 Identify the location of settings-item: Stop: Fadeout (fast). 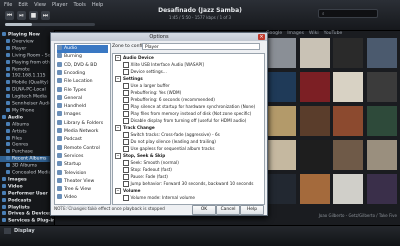
(147, 170).